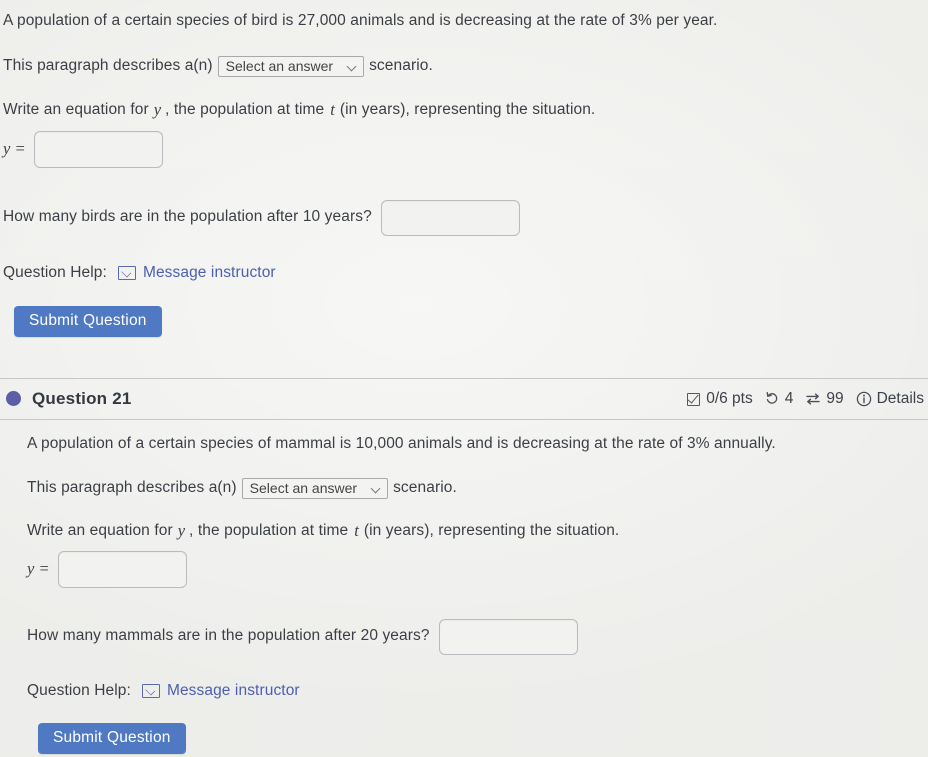 This screenshot has width=928, height=757. I want to click on question-20-submit-row: Submit Question, so click(467, 321).